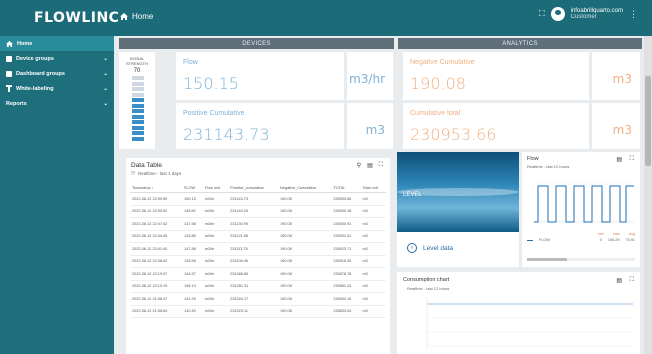 Image resolution: width=652 pixels, height=354 pixels. What do you see at coordinates (557, 14) in the screenshot?
I see `avatar` at bounding box center [557, 14].